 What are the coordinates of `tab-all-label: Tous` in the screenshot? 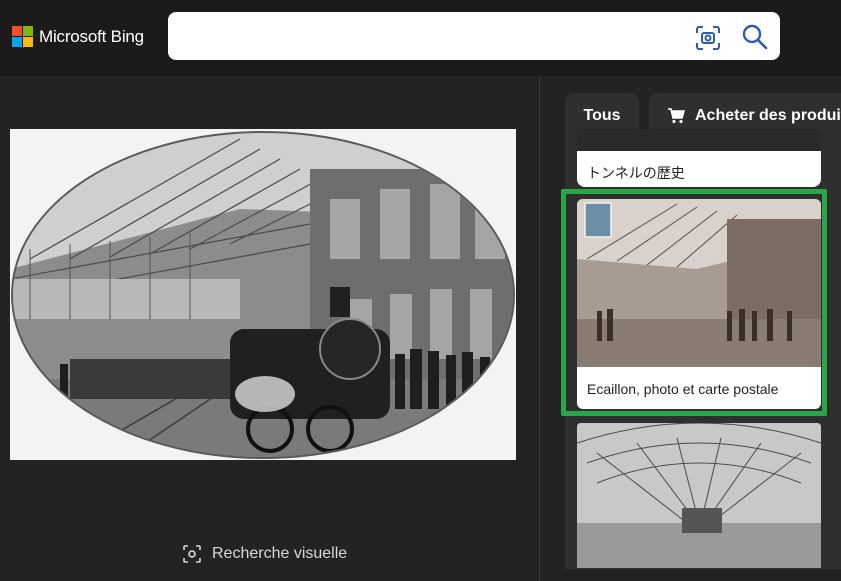 It's located at (602, 115).